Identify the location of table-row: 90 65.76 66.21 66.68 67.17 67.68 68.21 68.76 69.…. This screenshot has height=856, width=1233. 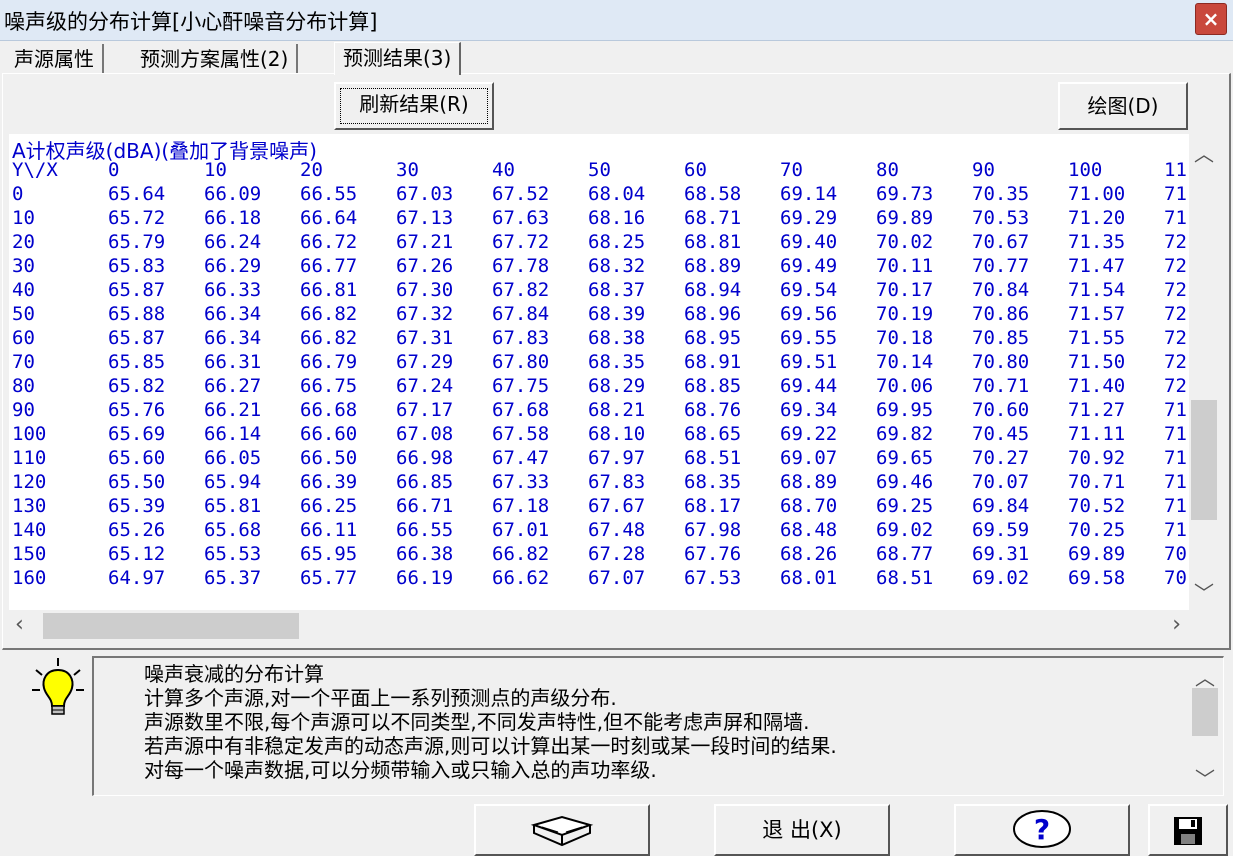
(600, 410).